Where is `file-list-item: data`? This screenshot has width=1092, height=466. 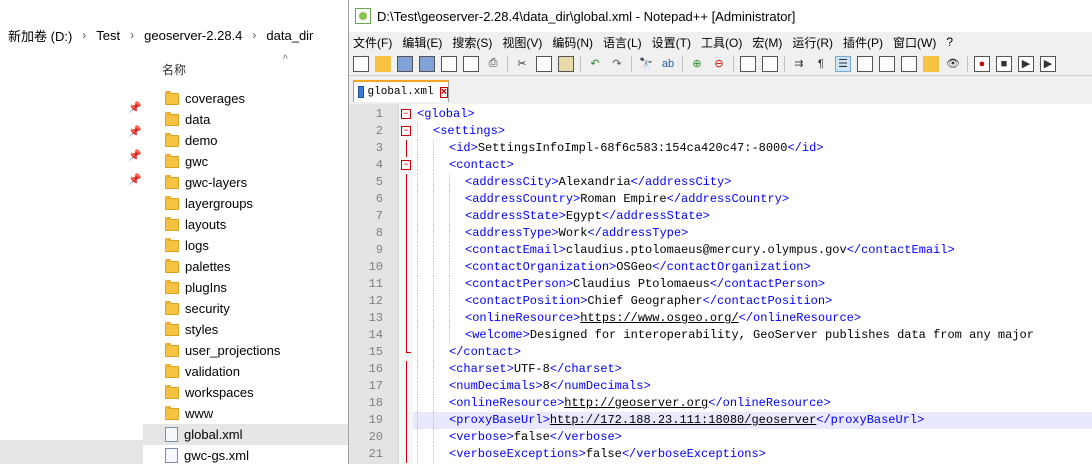 file-list-item: data is located at coordinates (245, 119).